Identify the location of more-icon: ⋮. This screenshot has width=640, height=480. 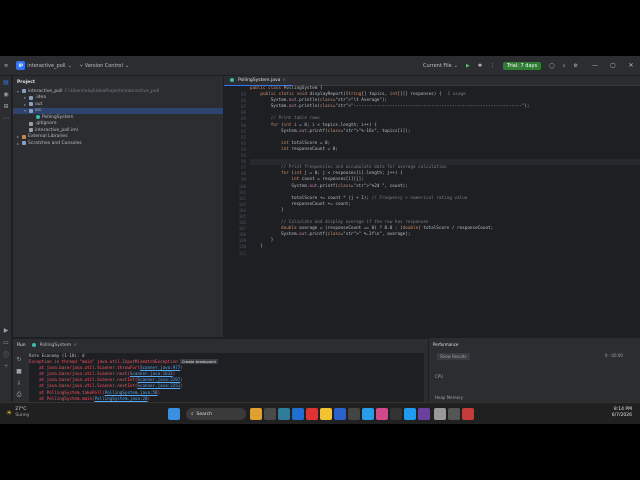
(492, 66).